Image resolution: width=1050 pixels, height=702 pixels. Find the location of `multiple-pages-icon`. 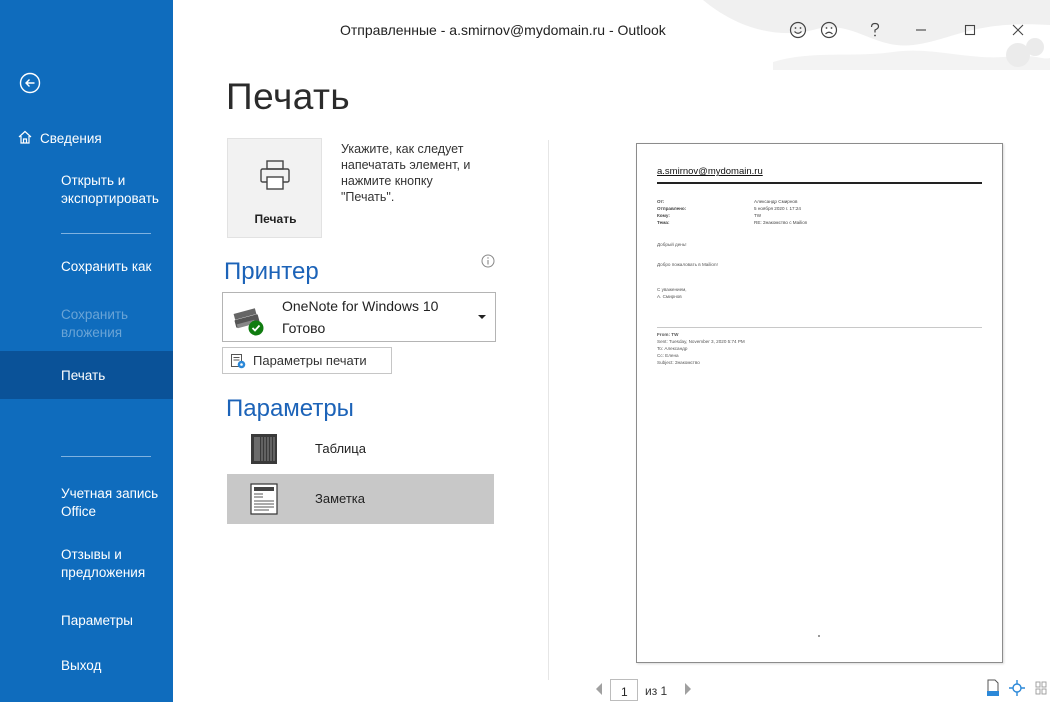

multiple-pages-icon is located at coordinates (1041, 688).